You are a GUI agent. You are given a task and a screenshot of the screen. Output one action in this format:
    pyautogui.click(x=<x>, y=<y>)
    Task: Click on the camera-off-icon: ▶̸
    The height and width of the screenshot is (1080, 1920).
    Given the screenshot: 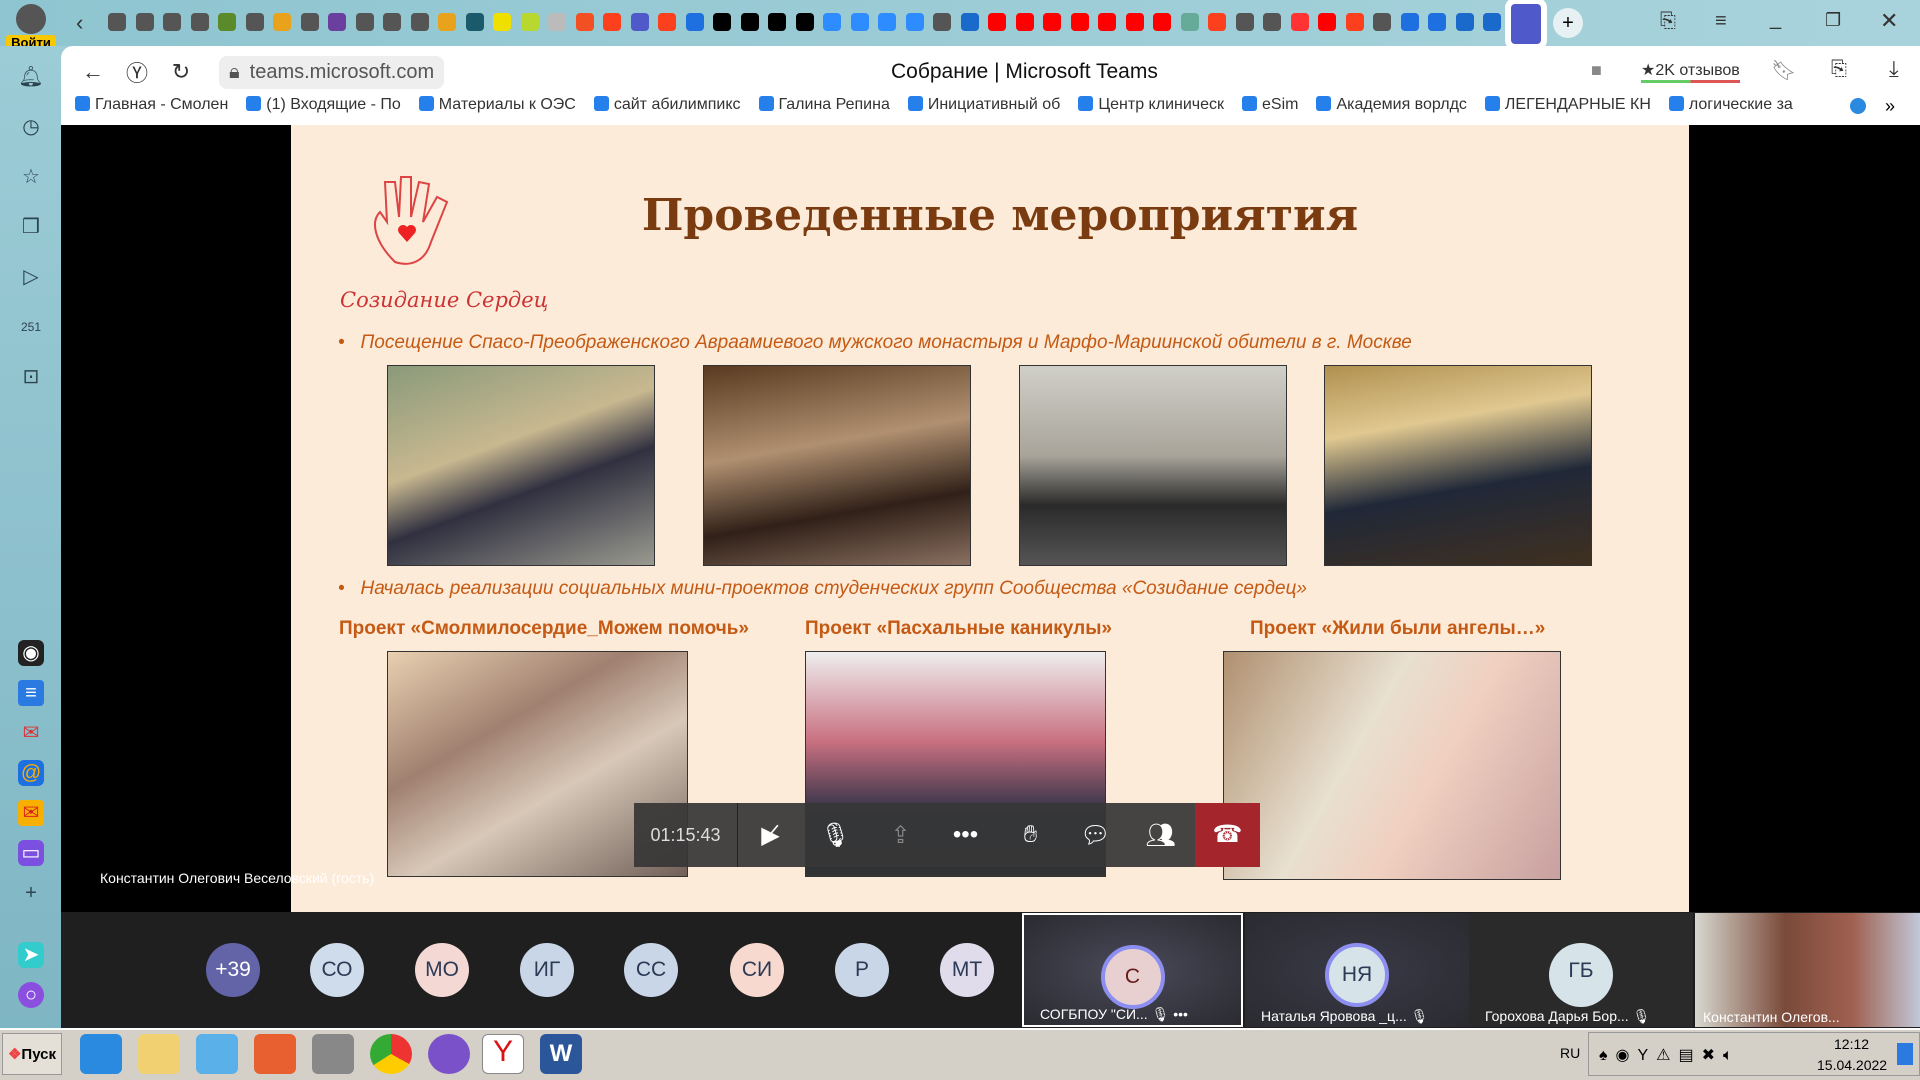 What is the action you would take?
    pyautogui.click(x=770, y=835)
    